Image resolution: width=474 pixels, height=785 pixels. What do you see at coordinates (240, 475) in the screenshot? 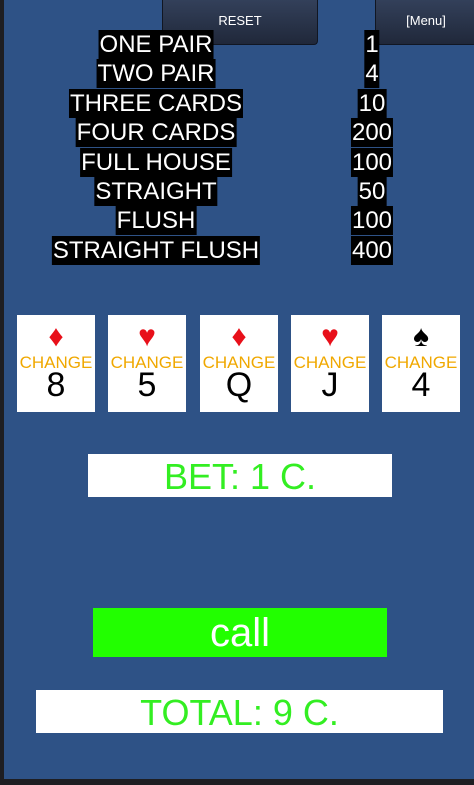
I see `bet-display: BET: 1 C.` at bounding box center [240, 475].